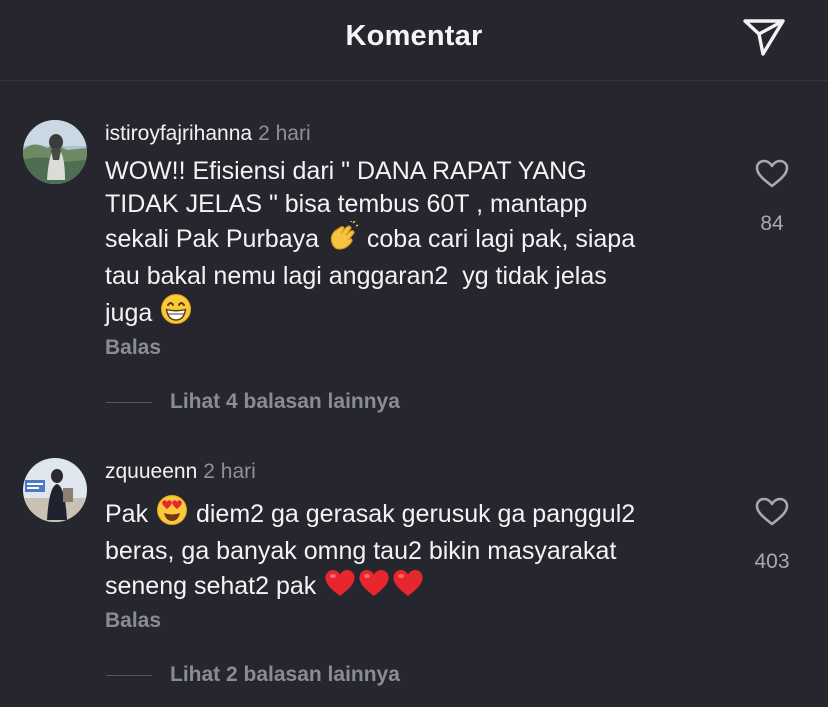 The image size is (828, 707). I want to click on comments-header: Komentar, so click(414, 40).